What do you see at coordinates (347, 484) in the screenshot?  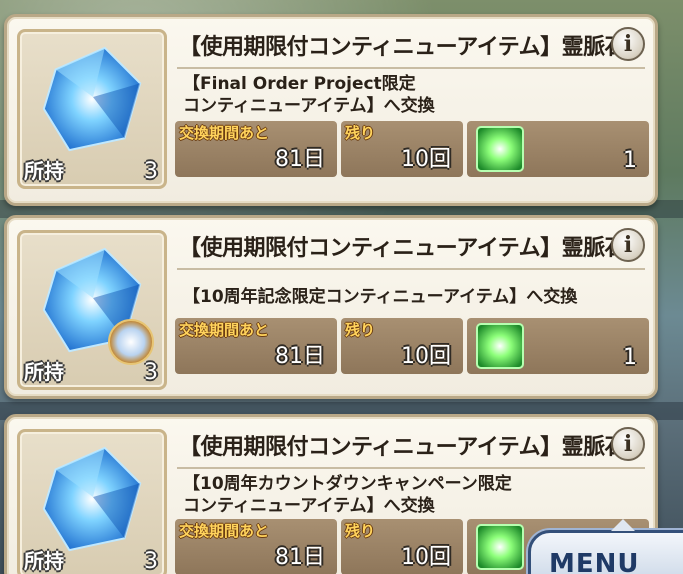 I see `description-line: 【10周年カウントダウンキャンペーン限定` at bounding box center [347, 484].